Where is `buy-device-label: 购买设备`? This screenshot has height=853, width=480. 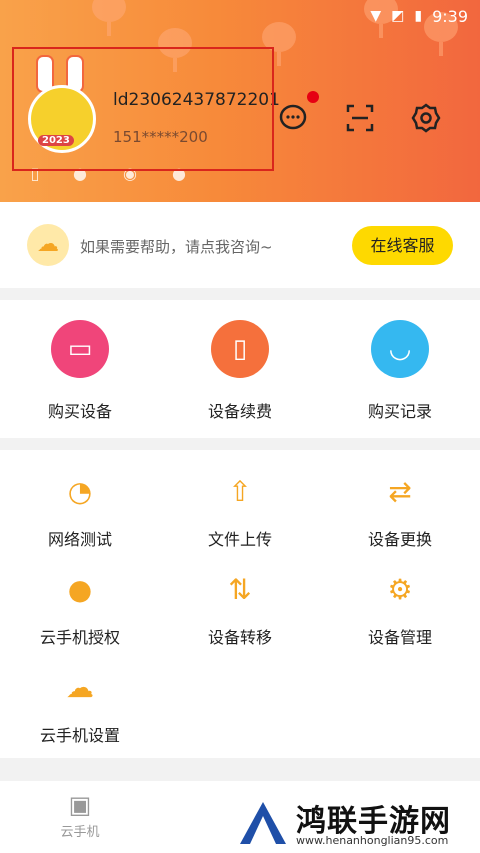 buy-device-label: 购买设备 is located at coordinates (79, 411).